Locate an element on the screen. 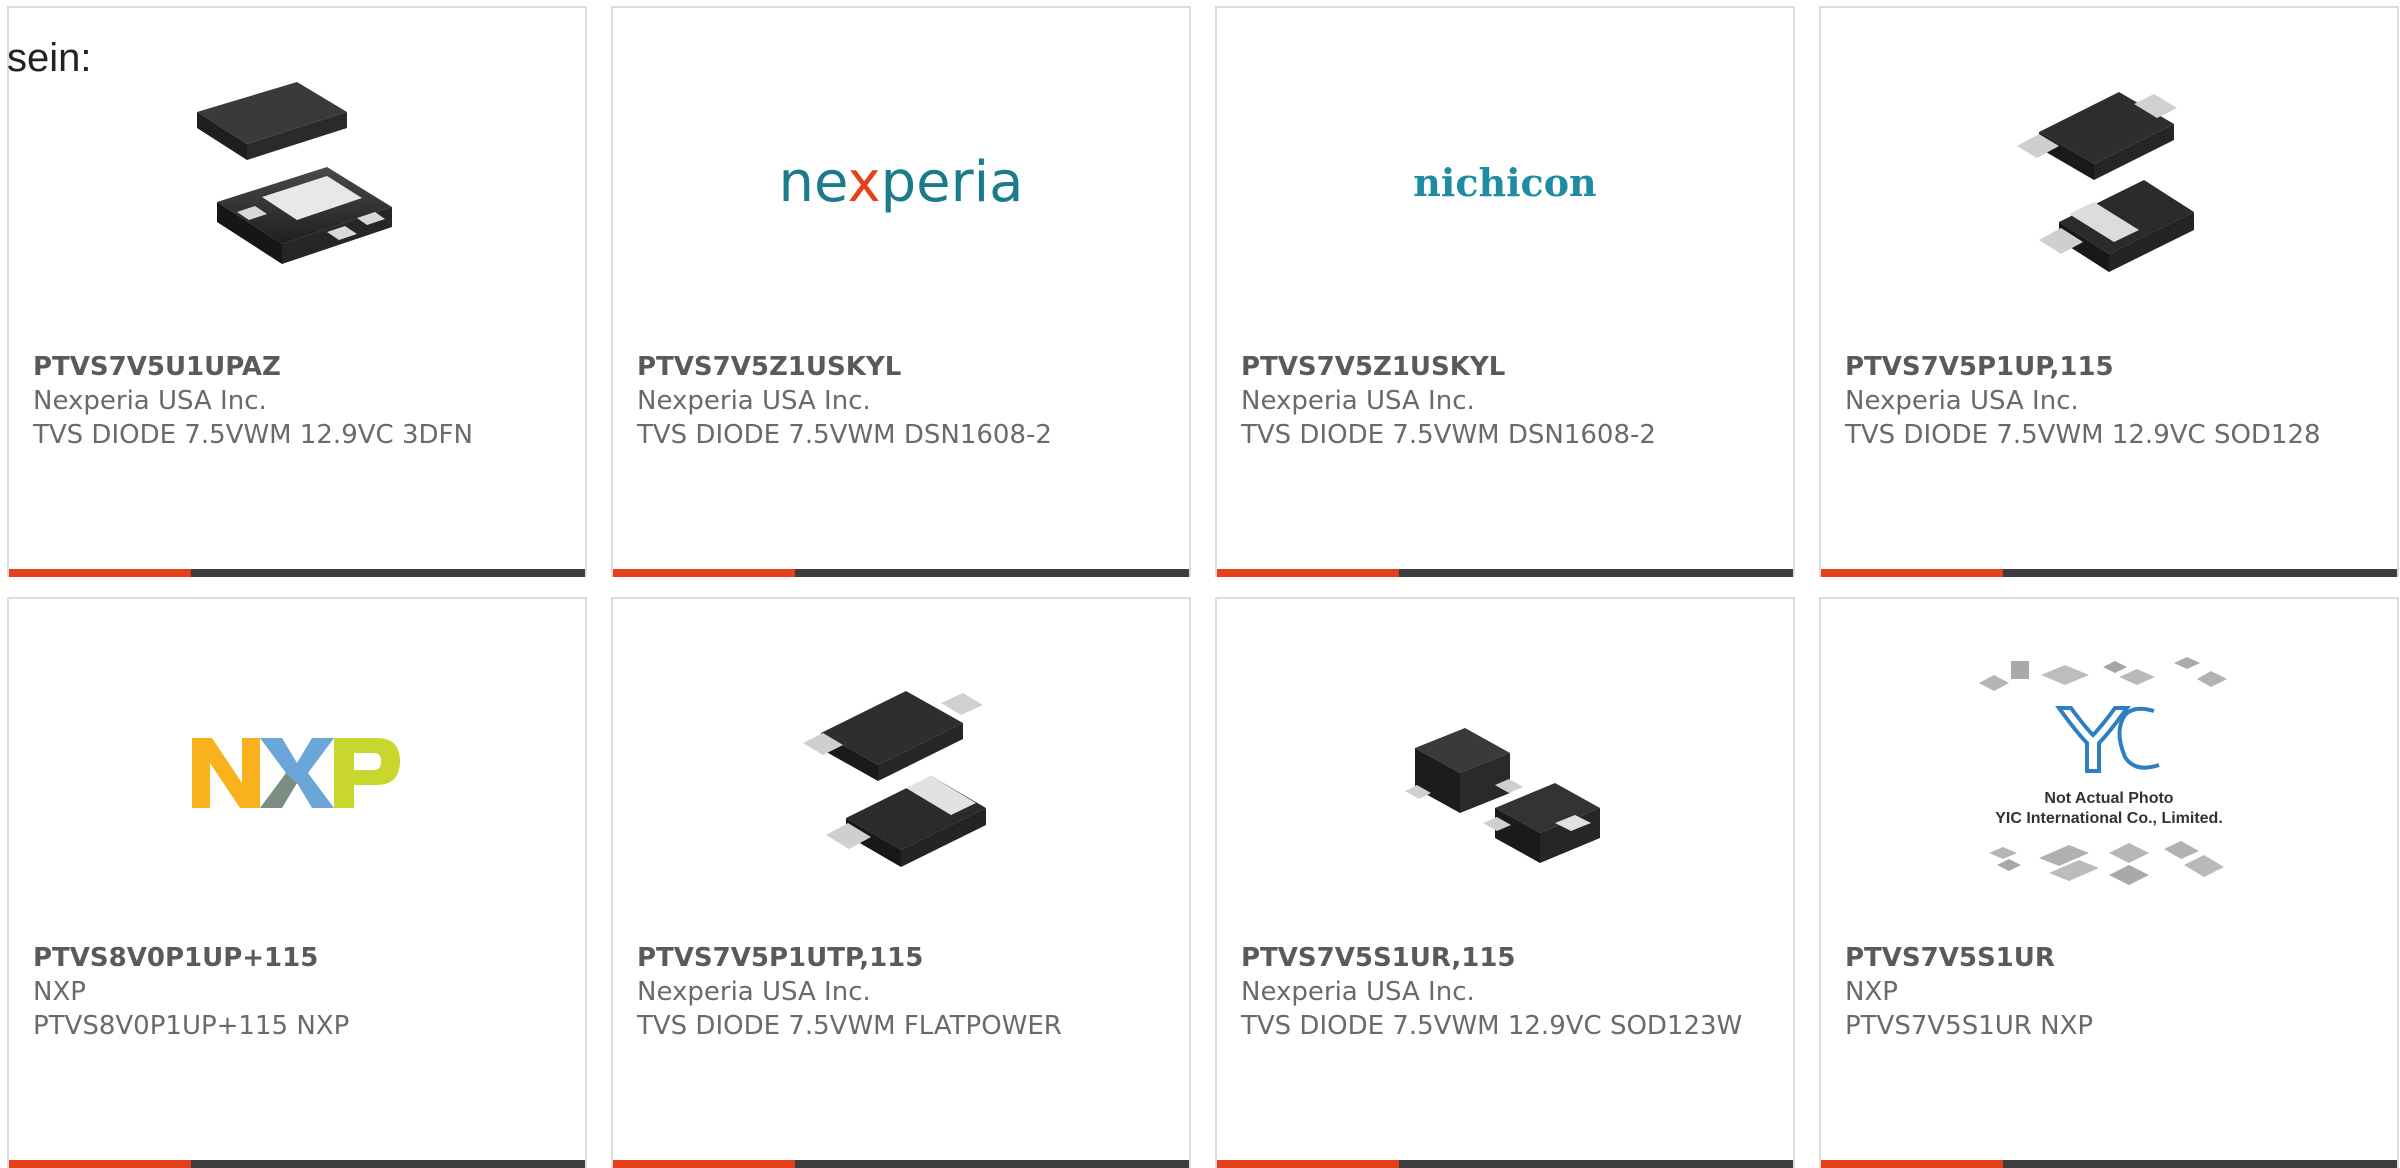  part-number: PTVS8V0P1UP+115 is located at coordinates (297, 958).